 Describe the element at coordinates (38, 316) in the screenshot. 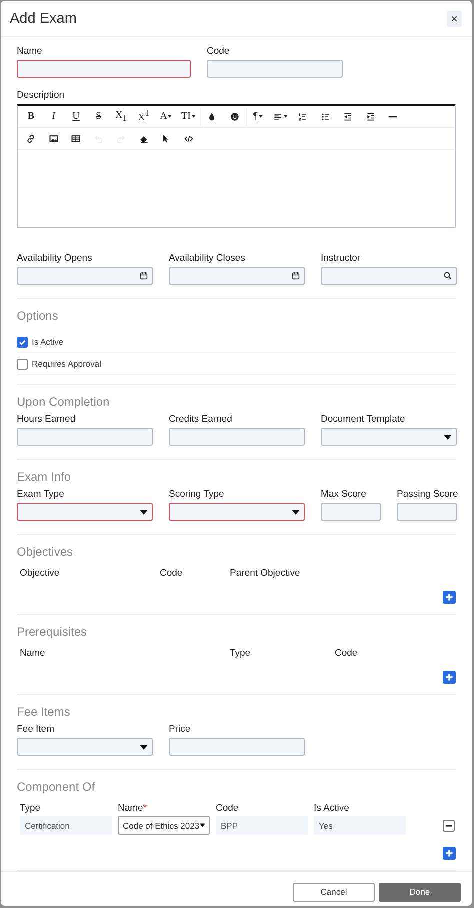

I see `section-title: Options` at that location.